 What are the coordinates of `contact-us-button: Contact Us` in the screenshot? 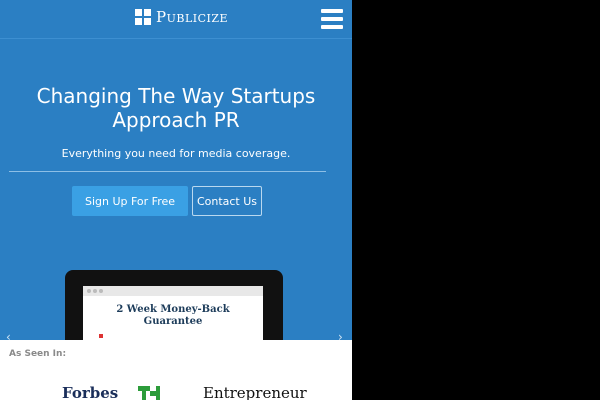 It's located at (227, 201).